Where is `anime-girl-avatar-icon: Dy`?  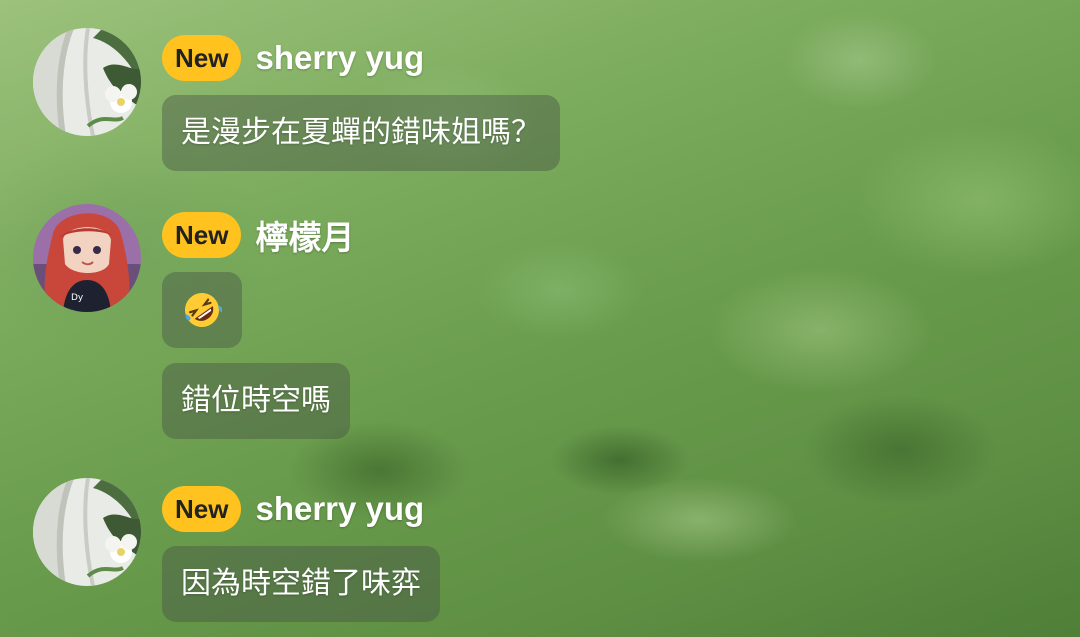
anime-girl-avatar-icon: Dy is located at coordinates (87, 258).